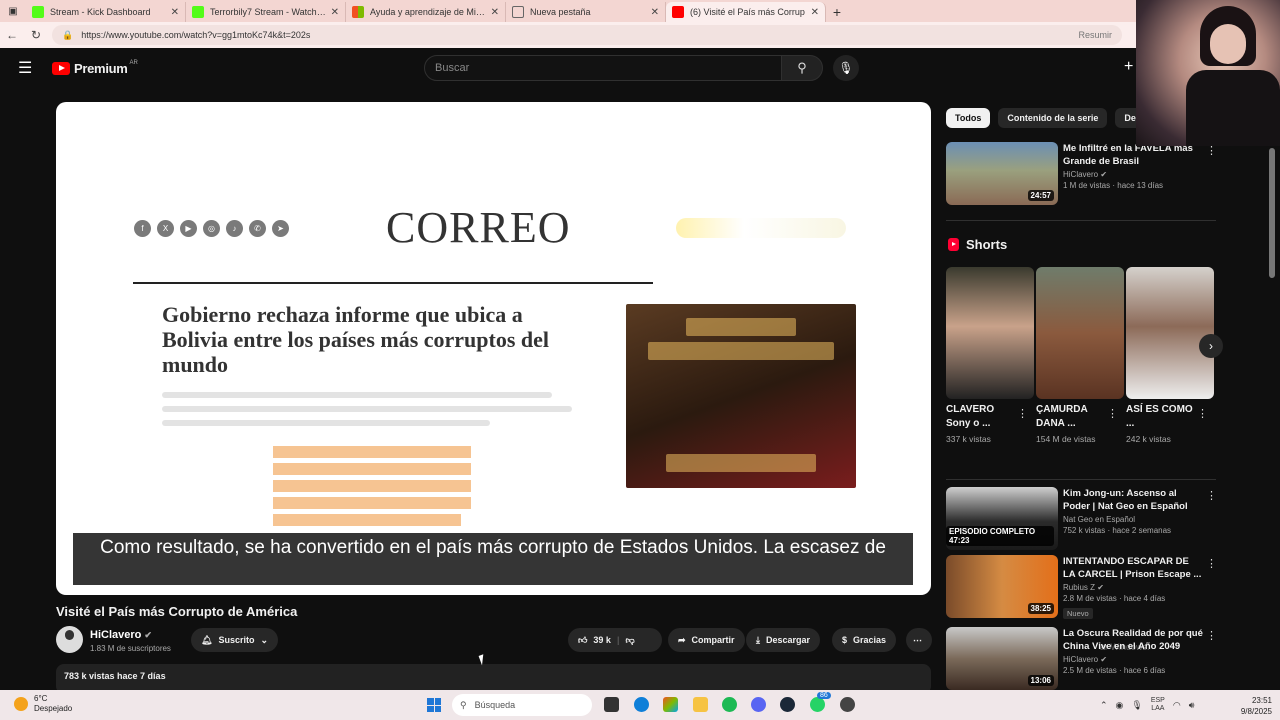 This screenshot has width=1280, height=720. Describe the element at coordinates (1095, 35) in the screenshot. I see `summarize-button: Resumir` at that location.